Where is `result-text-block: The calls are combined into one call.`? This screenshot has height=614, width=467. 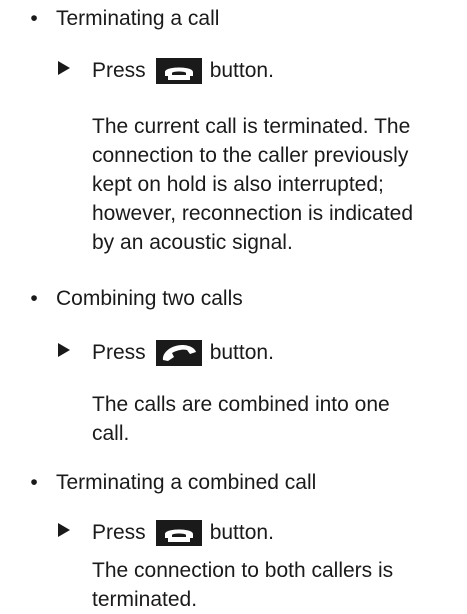 result-text-block: The calls are combined into one call. is located at coordinates (277, 419).